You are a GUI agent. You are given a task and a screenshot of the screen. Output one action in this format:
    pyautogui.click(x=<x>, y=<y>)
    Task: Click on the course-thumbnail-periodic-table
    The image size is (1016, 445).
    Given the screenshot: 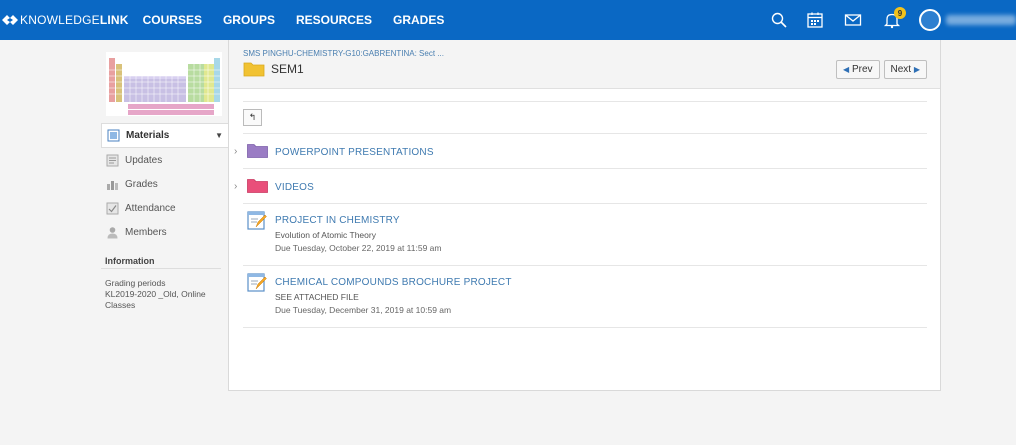 What is the action you would take?
    pyautogui.click(x=164, y=84)
    